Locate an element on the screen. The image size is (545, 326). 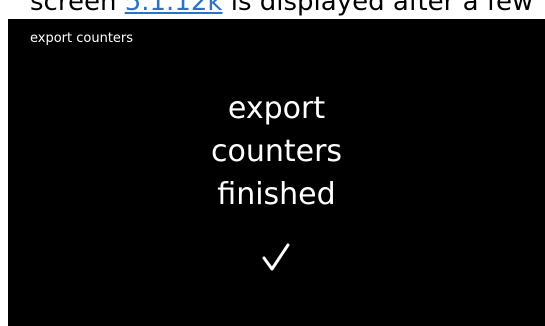
message-line-3: finished is located at coordinates (276, 194).